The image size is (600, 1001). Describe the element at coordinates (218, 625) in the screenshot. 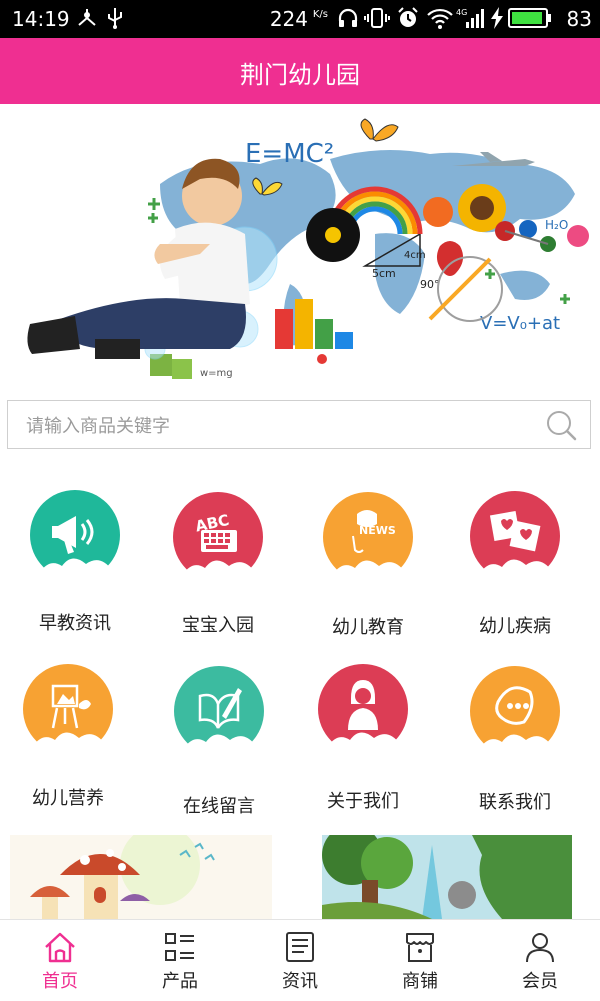

I see `category-label: 宝宝入园` at that location.